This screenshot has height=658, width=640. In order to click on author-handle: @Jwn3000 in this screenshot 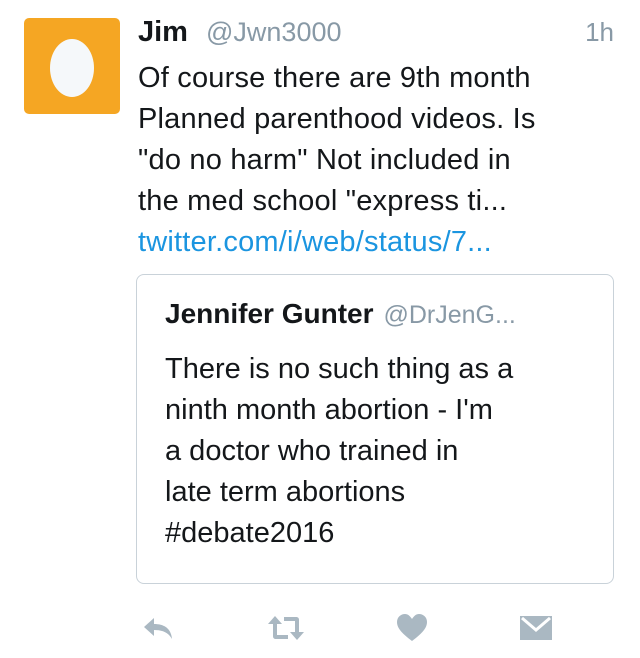, I will do `click(274, 32)`.